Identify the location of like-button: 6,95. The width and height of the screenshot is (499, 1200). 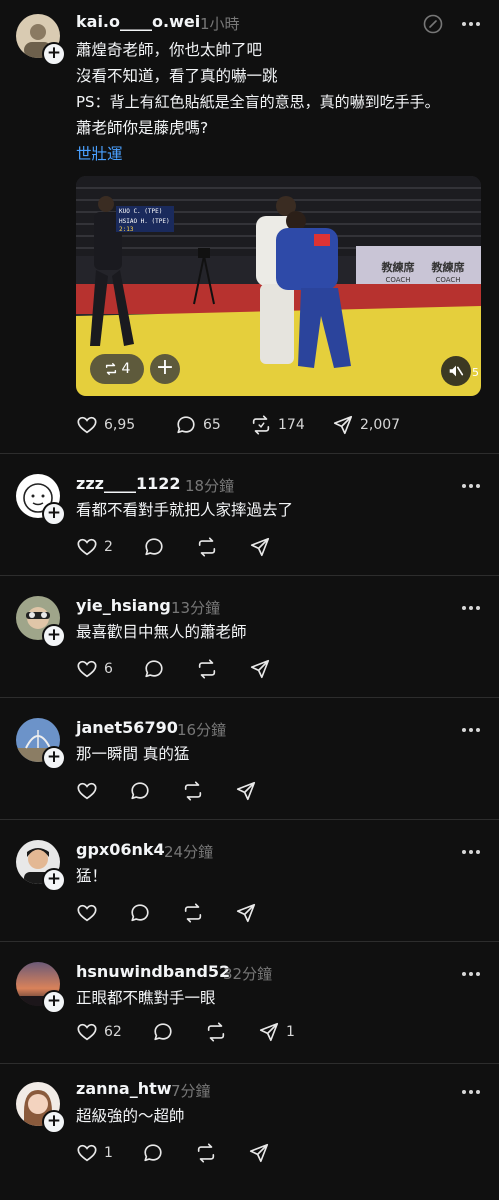
(105, 425).